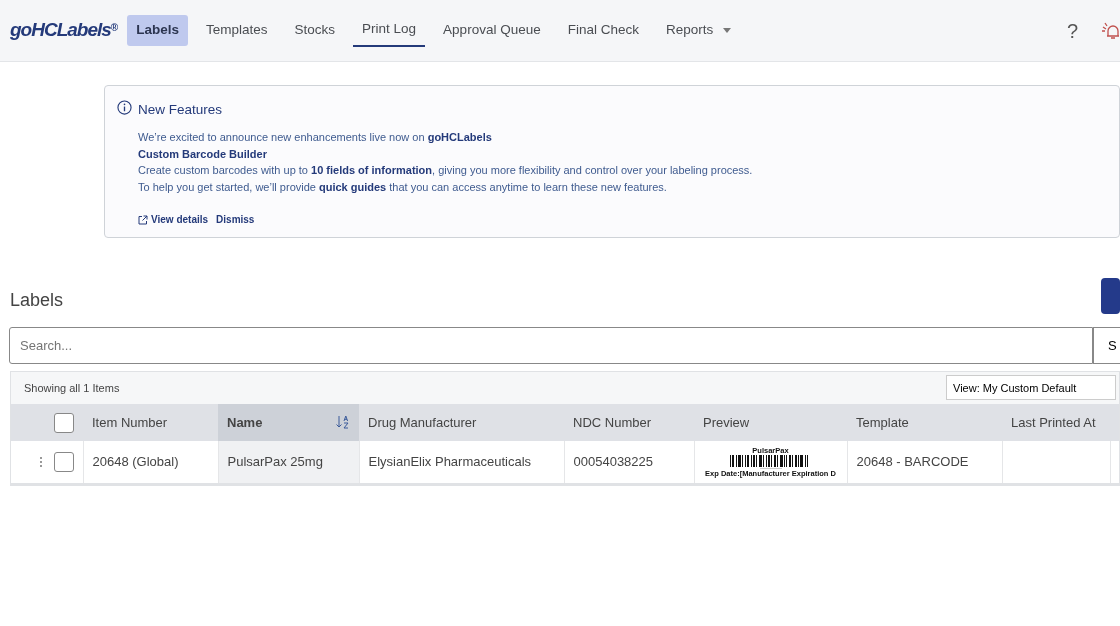 This screenshot has height=626, width=1120. What do you see at coordinates (603, 30) in the screenshot?
I see `nav-tab: Final Check` at bounding box center [603, 30].